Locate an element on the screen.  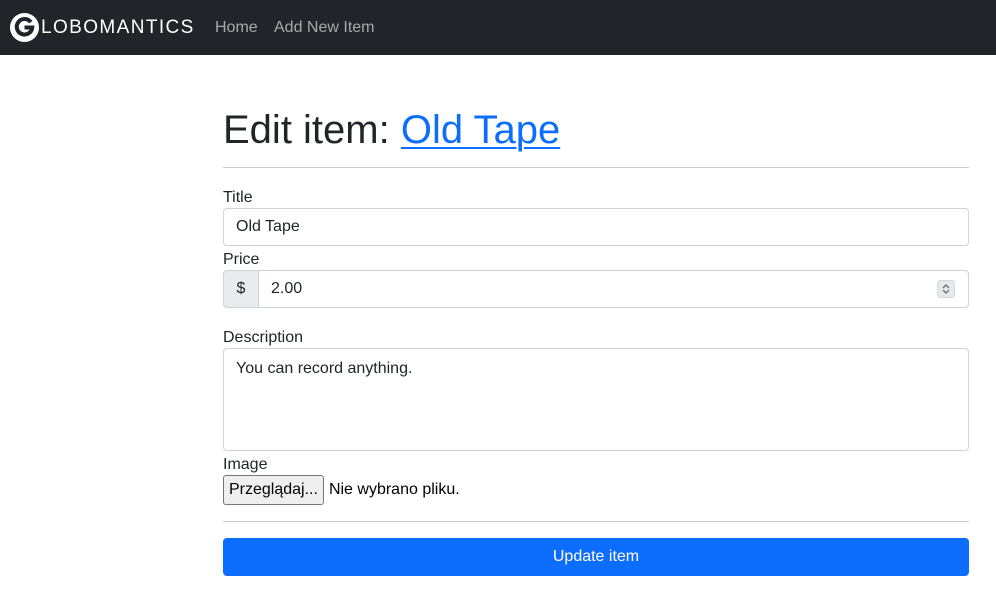
nav-link-home: Home is located at coordinates (236, 28).